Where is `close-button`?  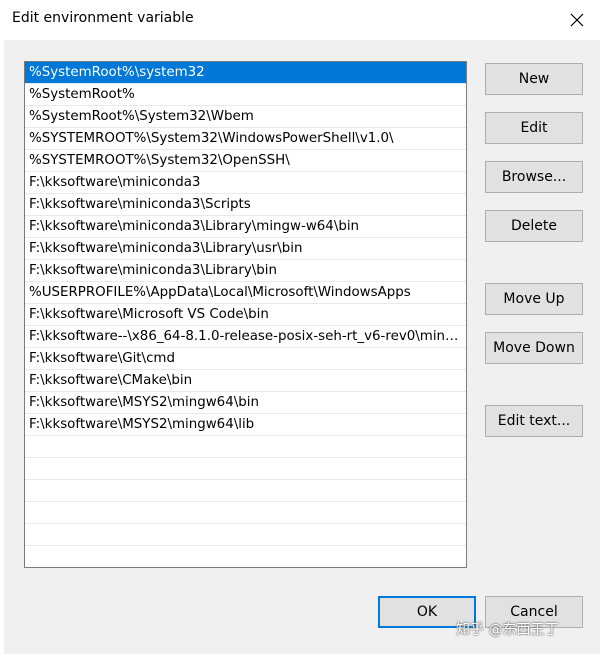 close-button is located at coordinates (577, 20).